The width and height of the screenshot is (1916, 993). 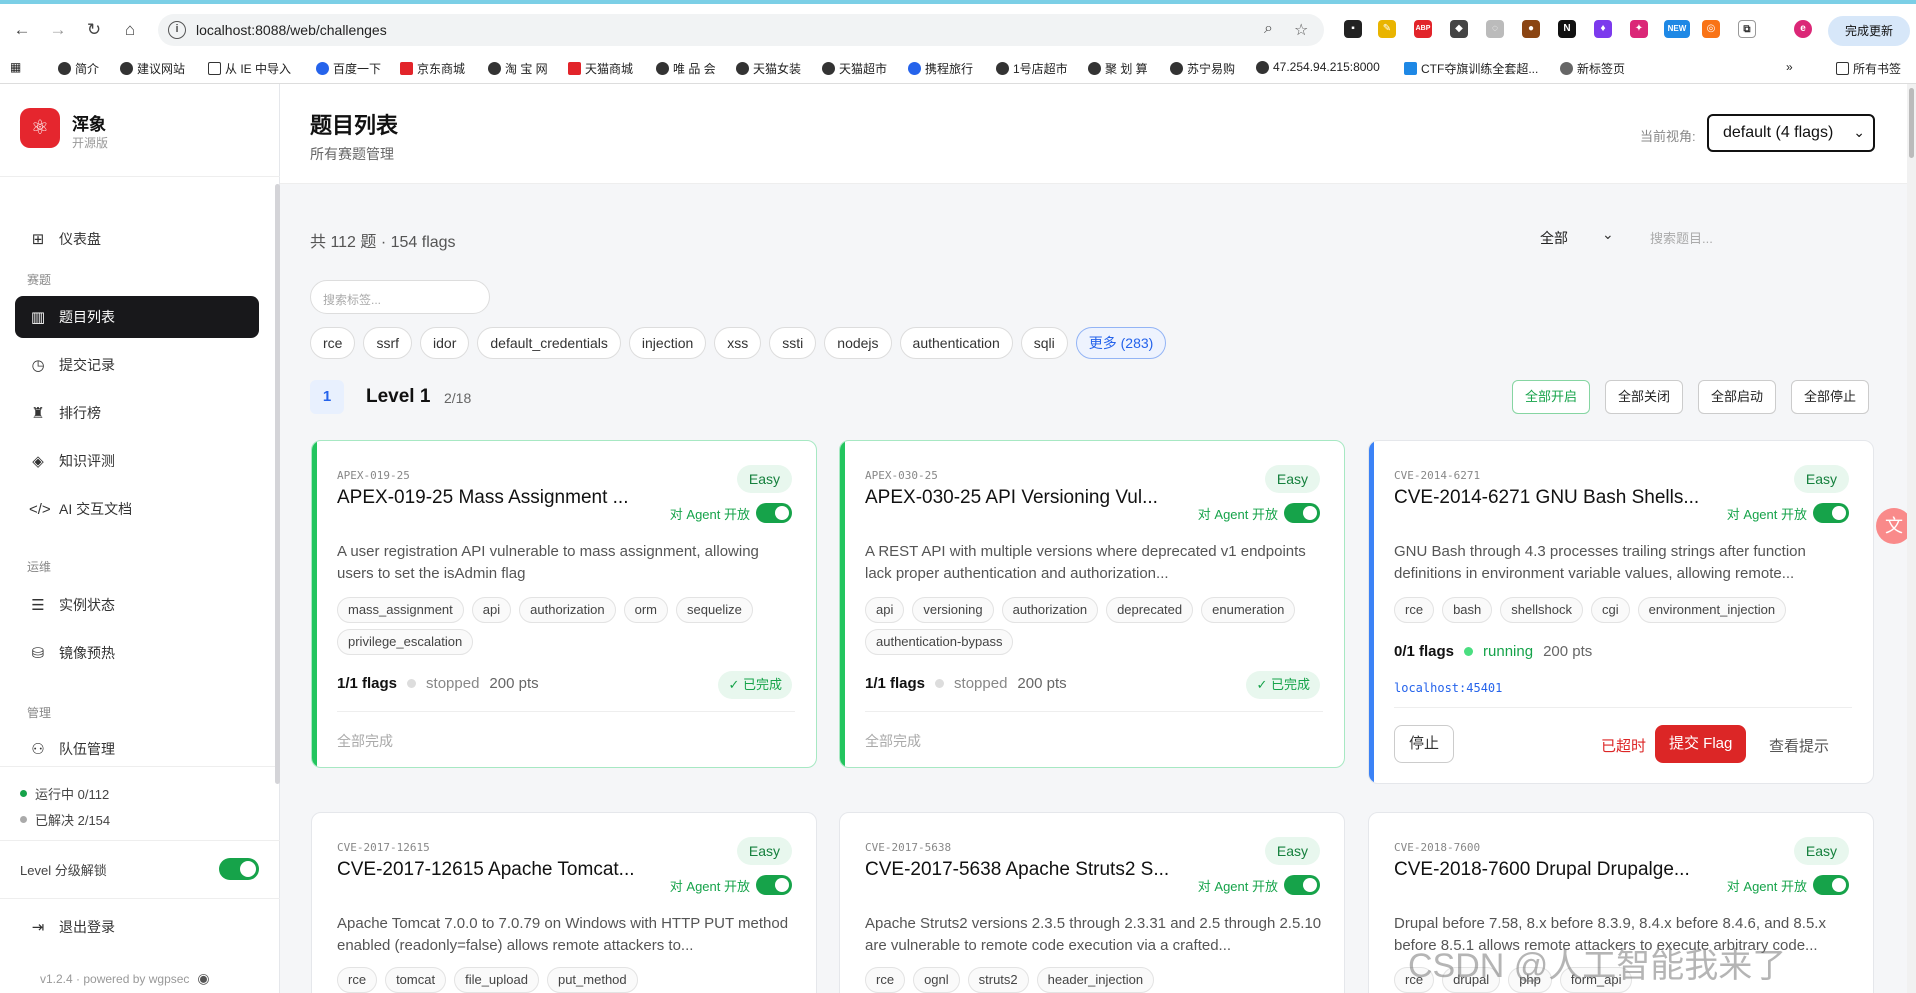 I want to click on extension-icon: ♦, so click(x=1603, y=29).